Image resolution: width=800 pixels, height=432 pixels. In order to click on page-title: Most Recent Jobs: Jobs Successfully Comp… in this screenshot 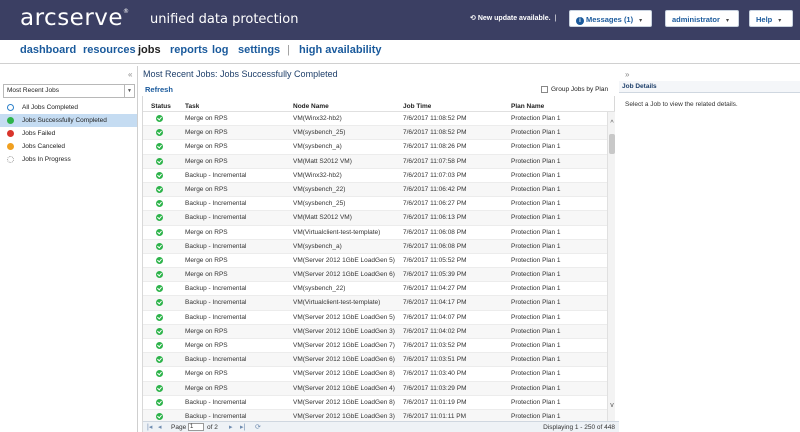, I will do `click(240, 74)`.